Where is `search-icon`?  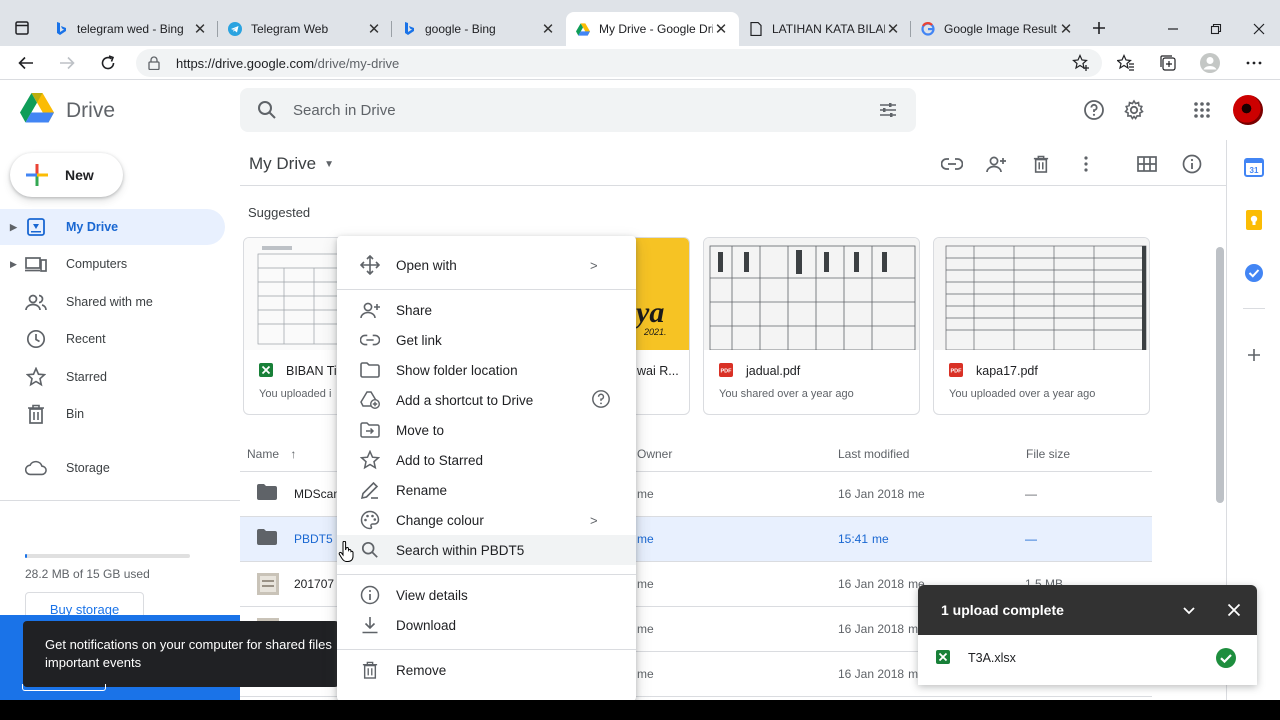 search-icon is located at coordinates (267, 112).